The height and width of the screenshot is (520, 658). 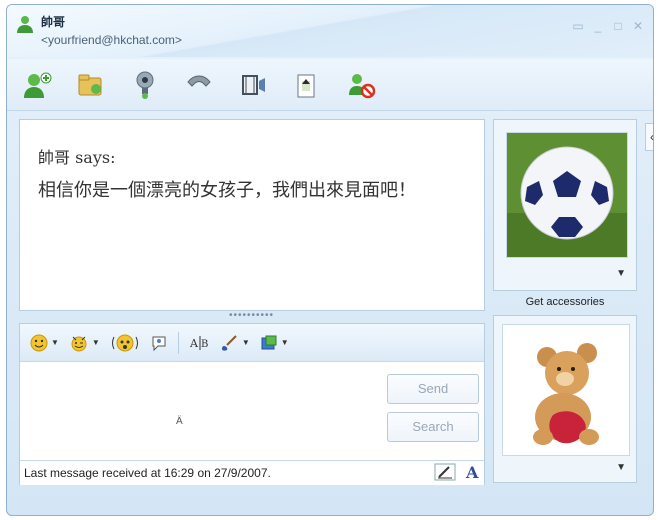 What do you see at coordinates (179, 421) in the screenshot?
I see `text-cursor: Ä` at bounding box center [179, 421].